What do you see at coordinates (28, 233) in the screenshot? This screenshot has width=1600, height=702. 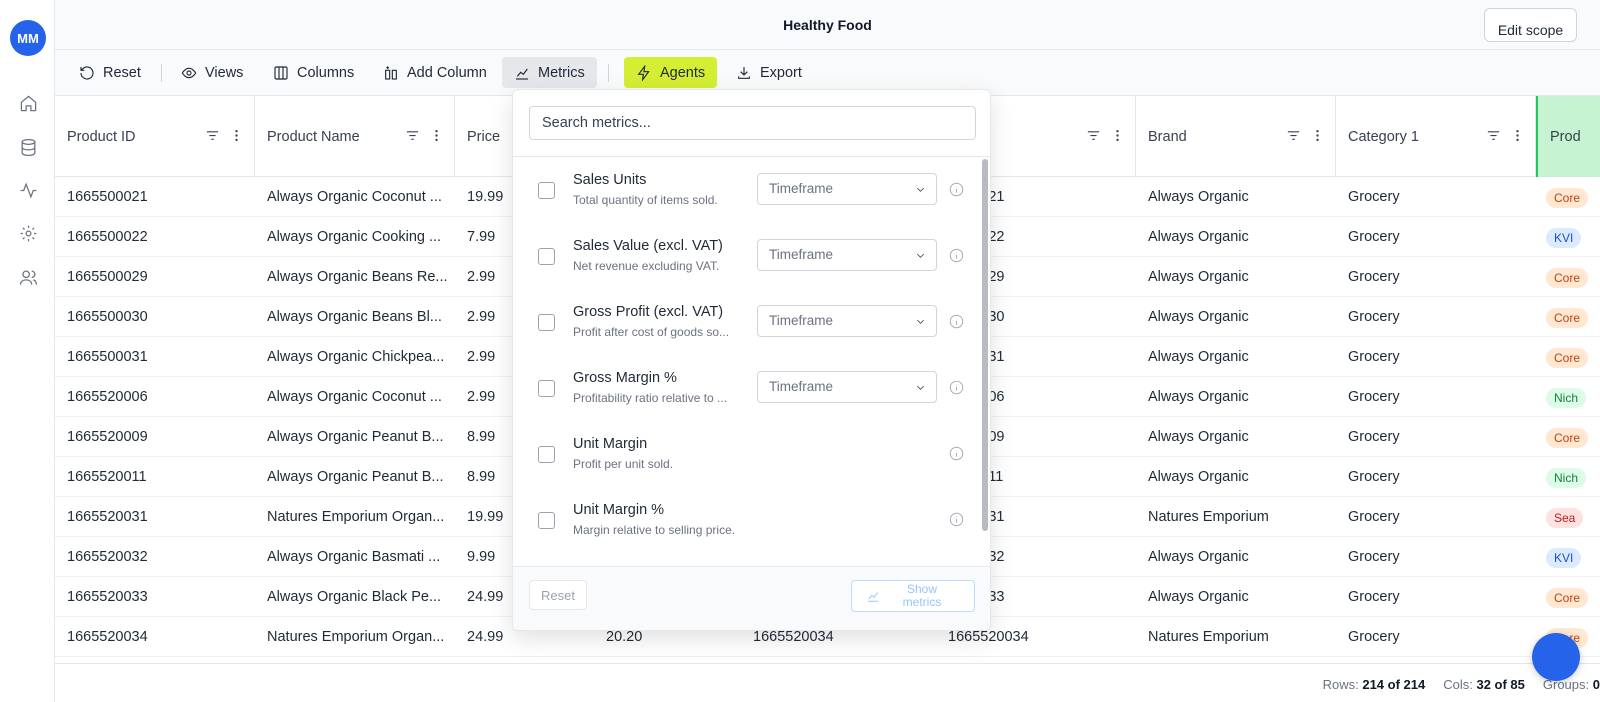 I see `settings-icon` at bounding box center [28, 233].